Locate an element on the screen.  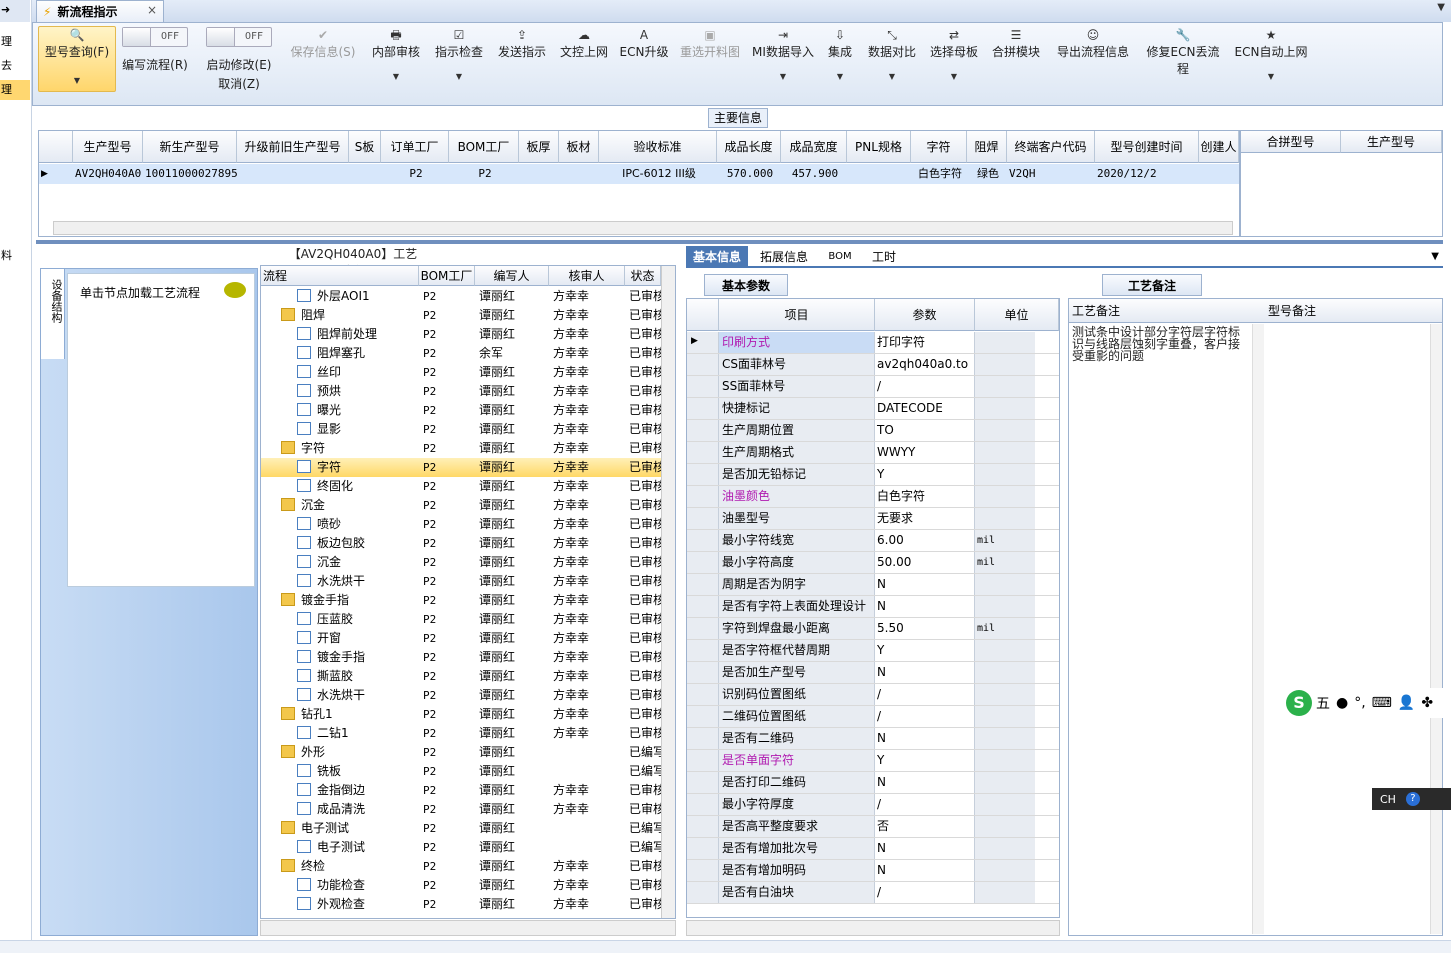
flow-node: 喷砂 is located at coordinates (358, 524).